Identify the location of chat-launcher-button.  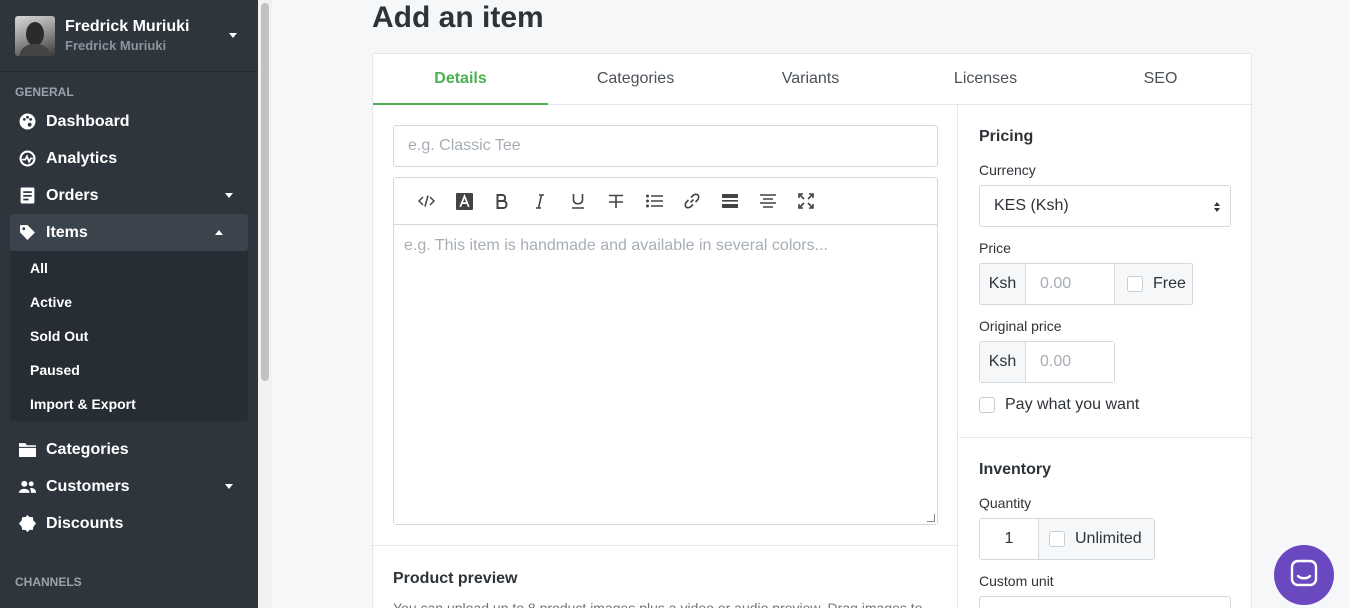
(1304, 575).